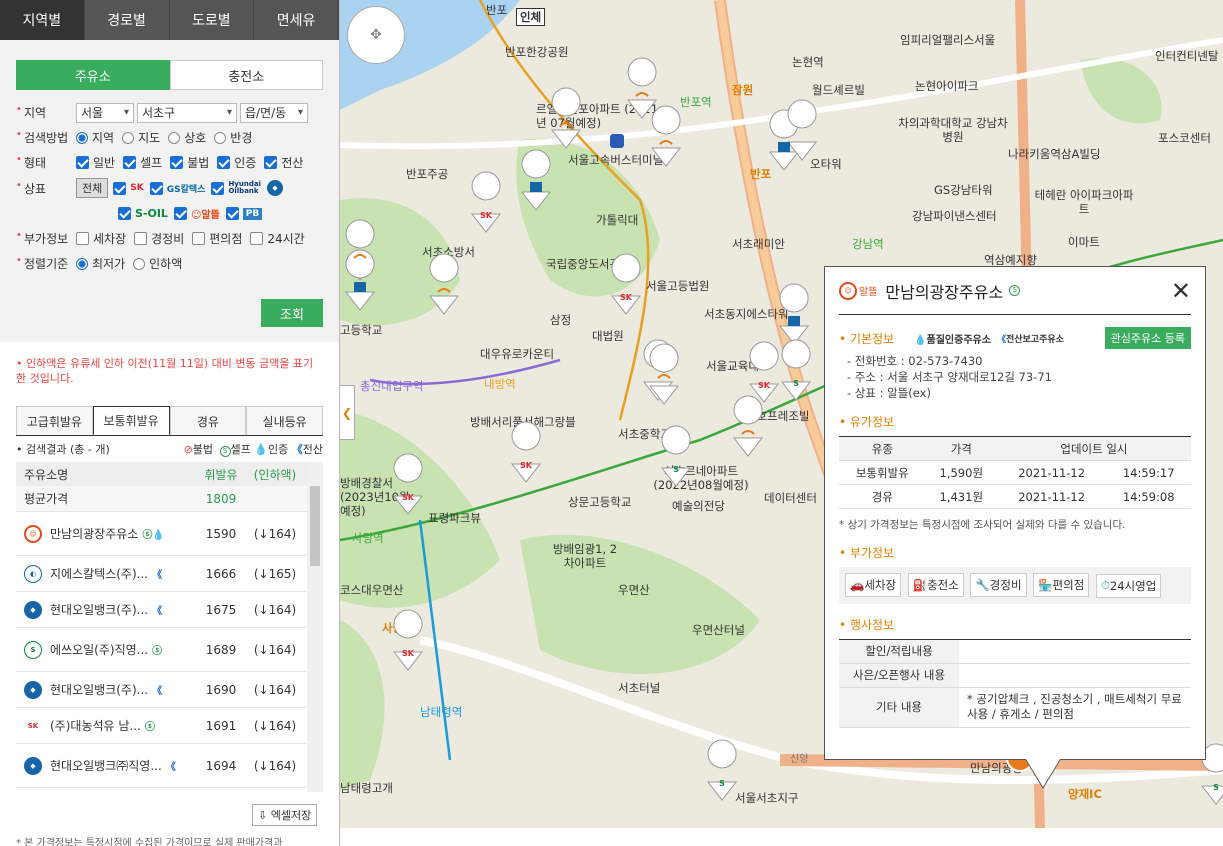  What do you see at coordinates (131, 420) in the screenshot?
I see `tab-regular: 보통휘발유` at bounding box center [131, 420].